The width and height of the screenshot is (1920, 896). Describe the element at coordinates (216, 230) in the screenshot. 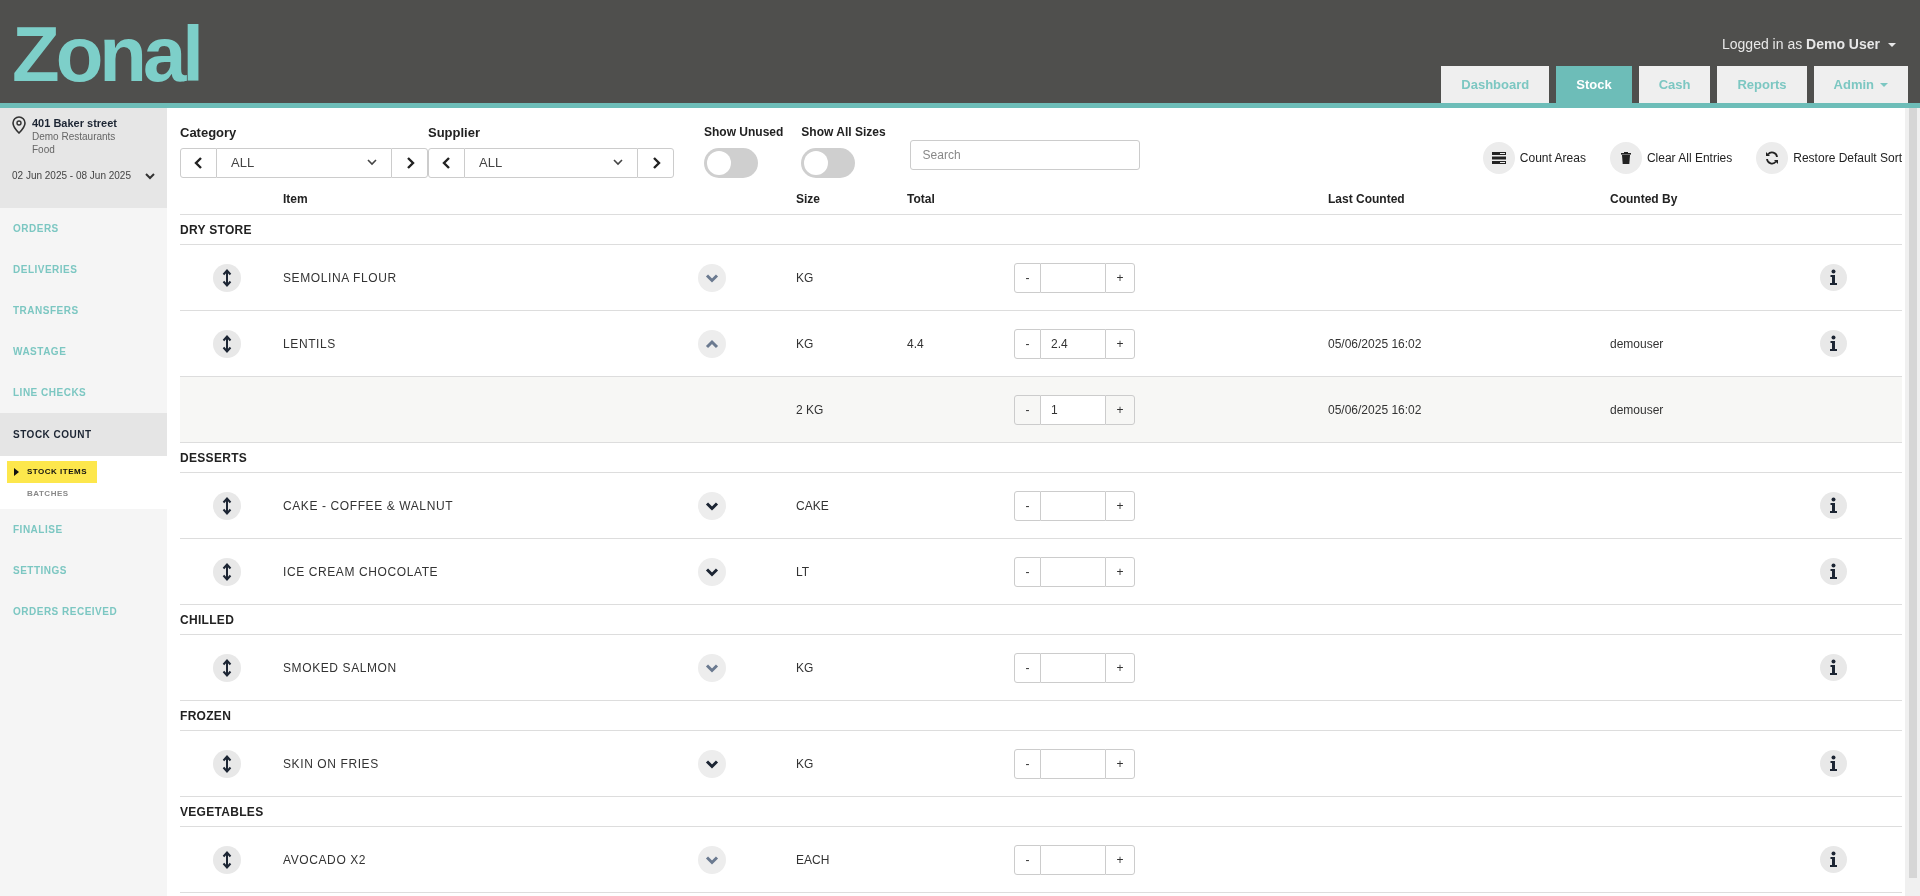

I see `section-heading: DRY STORE` at that location.